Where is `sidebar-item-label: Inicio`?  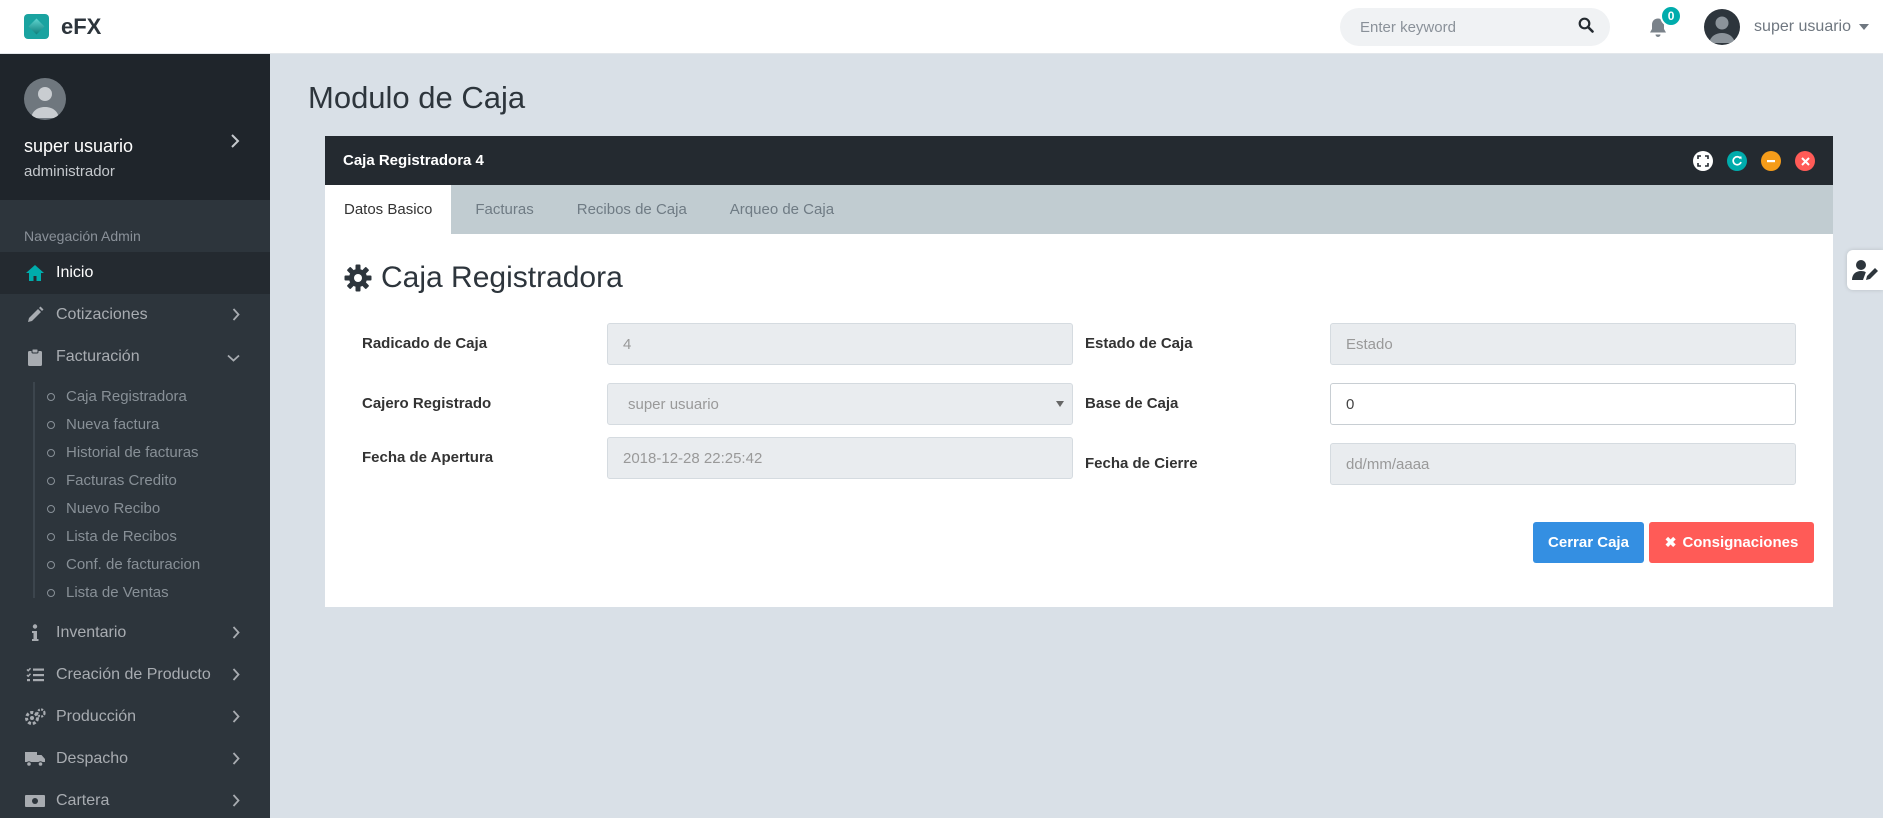 sidebar-item-label: Inicio is located at coordinates (75, 272).